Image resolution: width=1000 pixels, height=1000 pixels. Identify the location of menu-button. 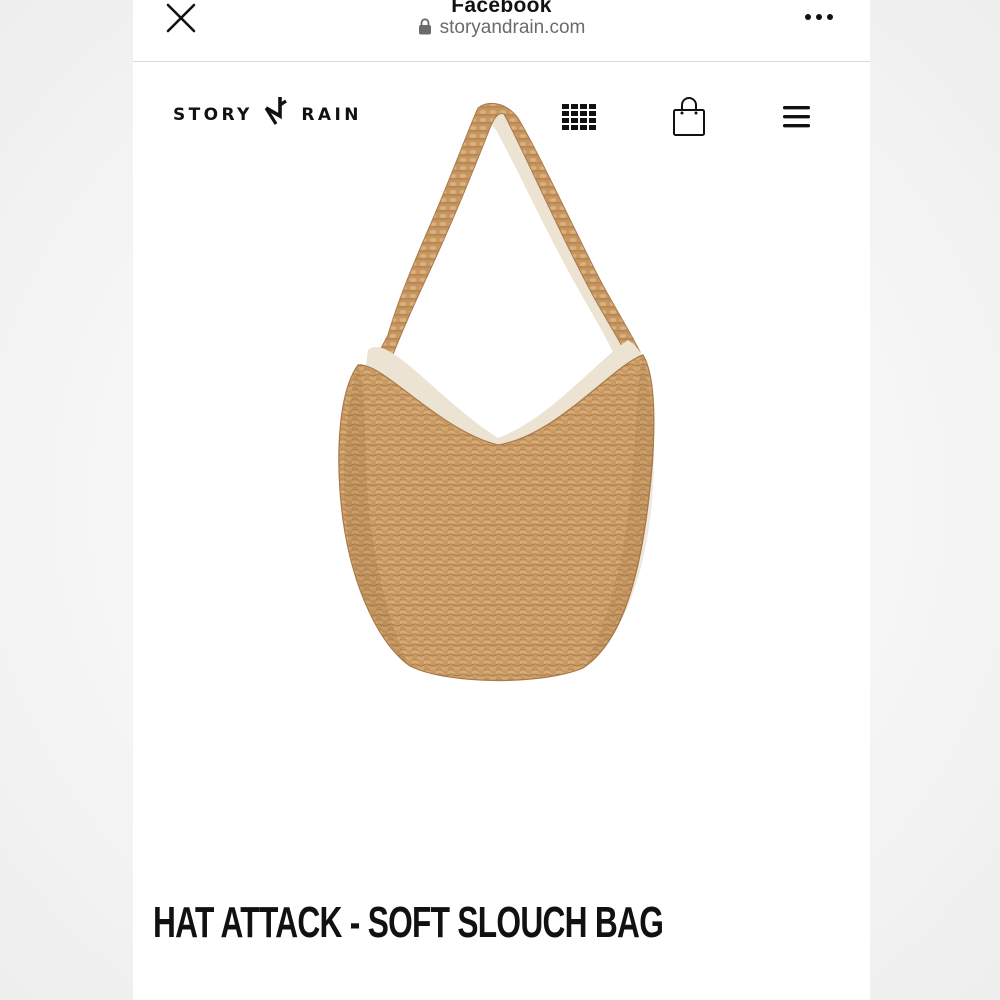
(797, 118).